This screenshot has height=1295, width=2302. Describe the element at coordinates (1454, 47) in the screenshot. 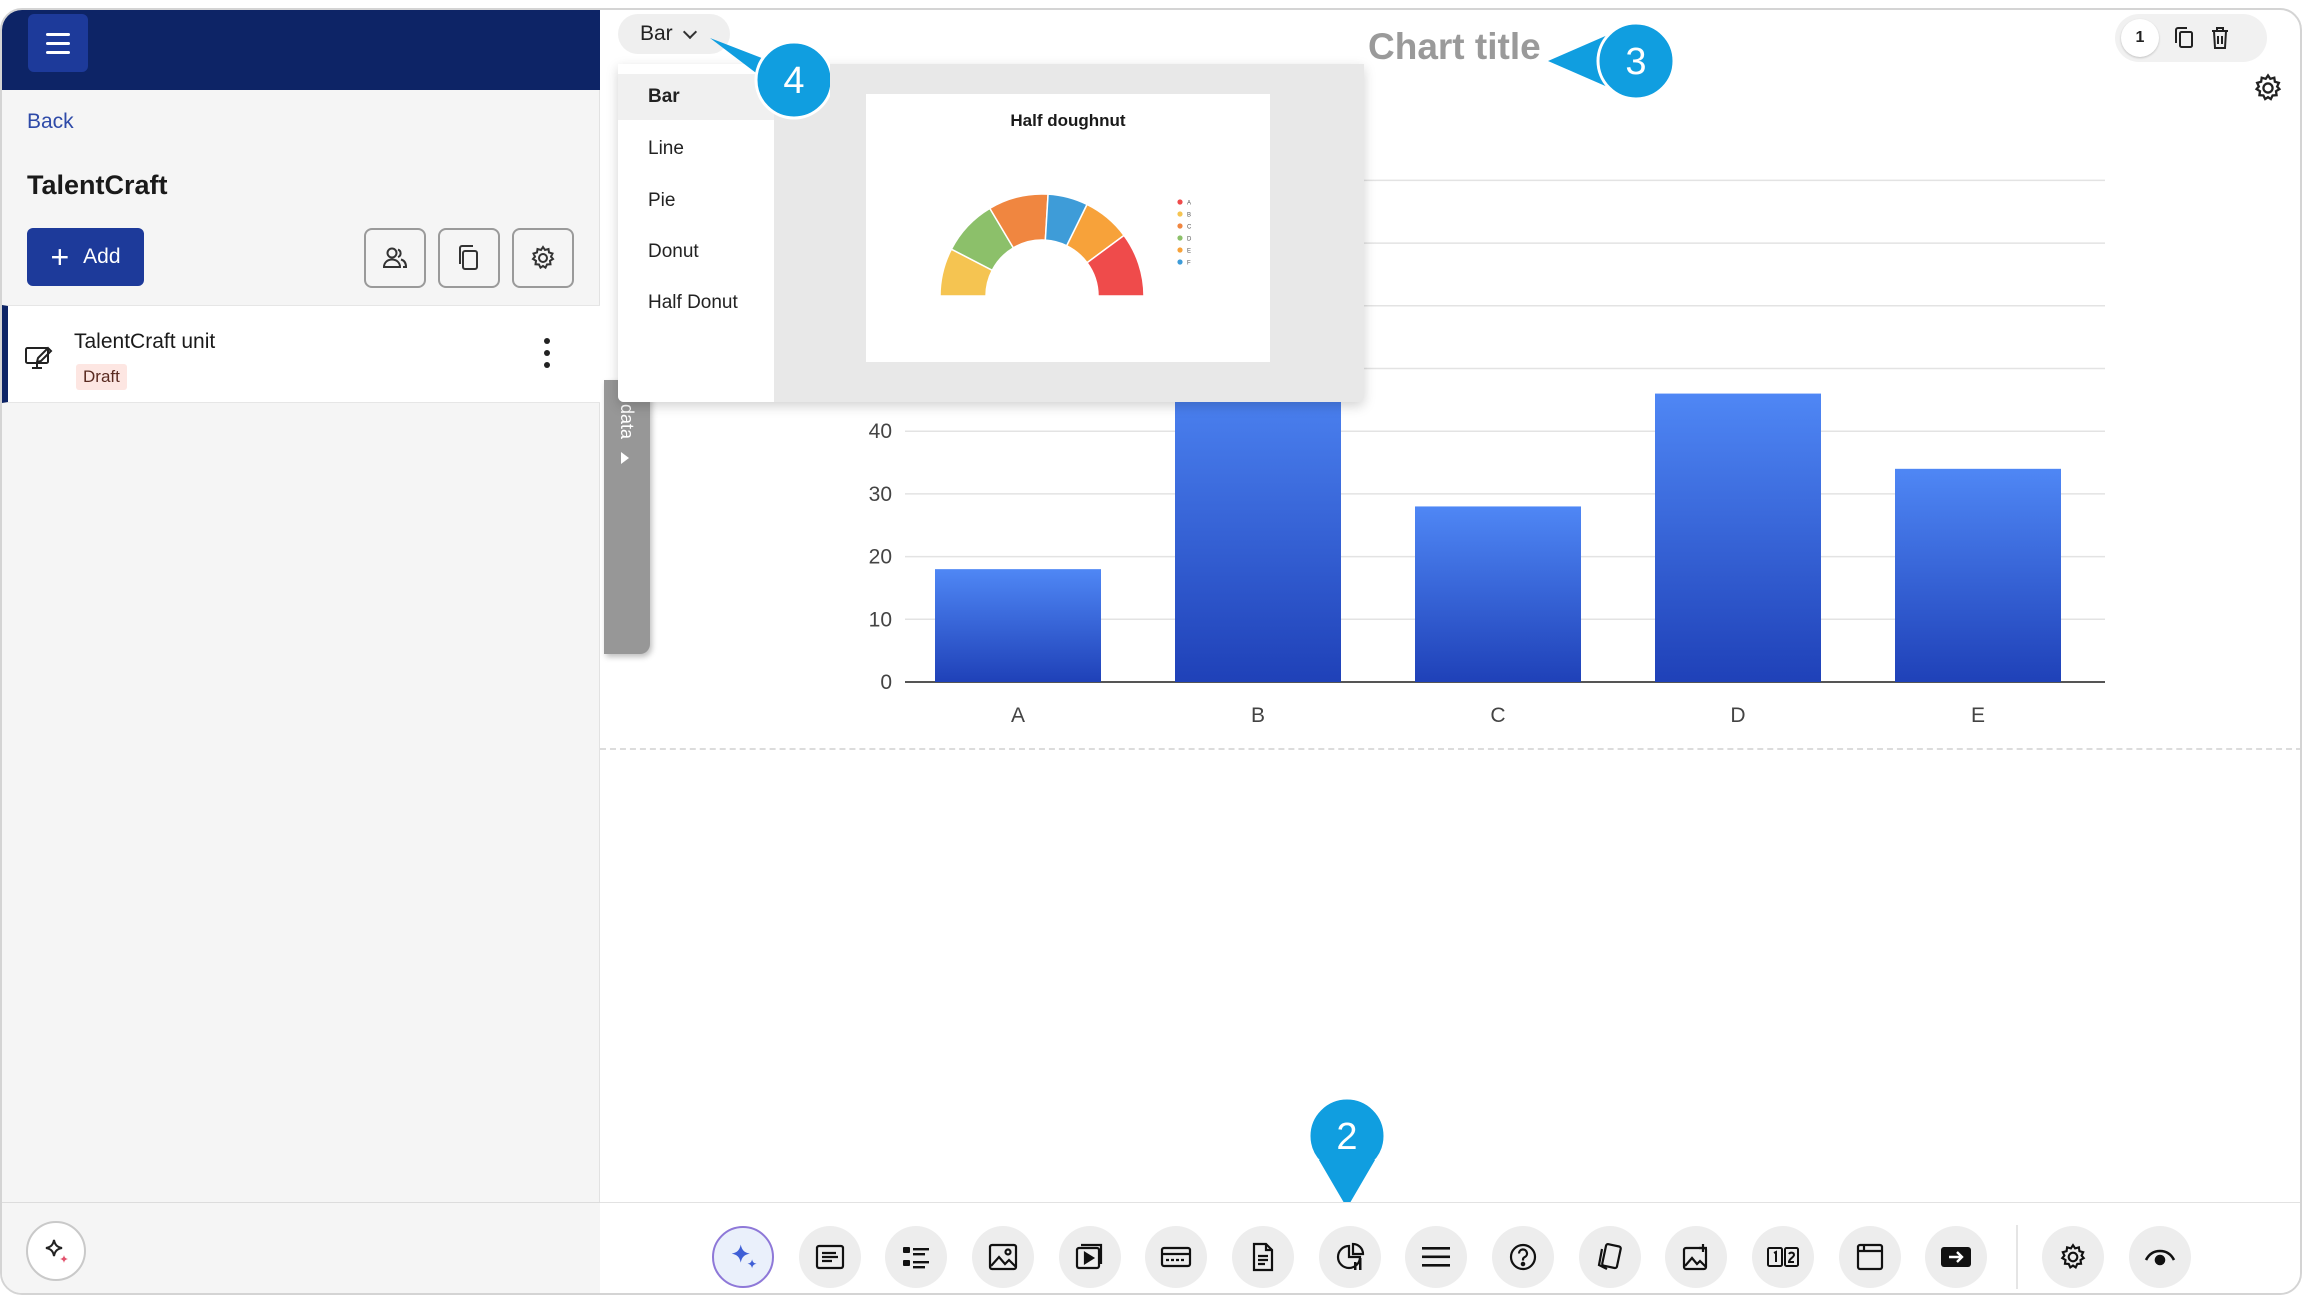

I see `chart-title: Chart title` at that location.